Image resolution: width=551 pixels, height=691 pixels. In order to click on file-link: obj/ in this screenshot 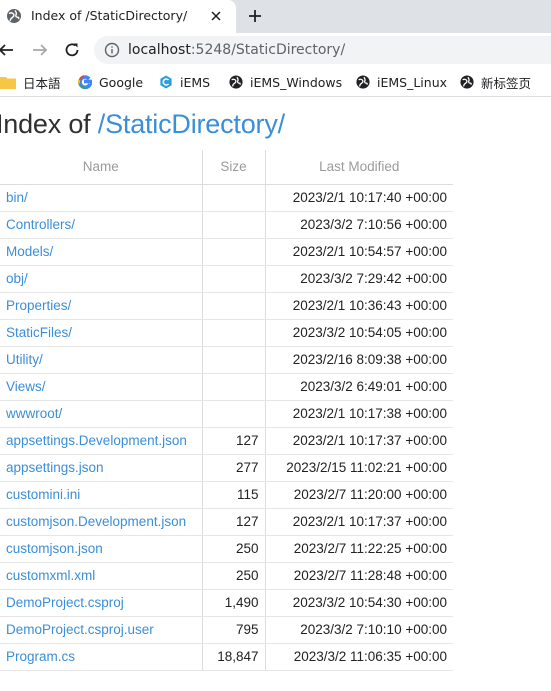, I will do `click(17, 278)`.